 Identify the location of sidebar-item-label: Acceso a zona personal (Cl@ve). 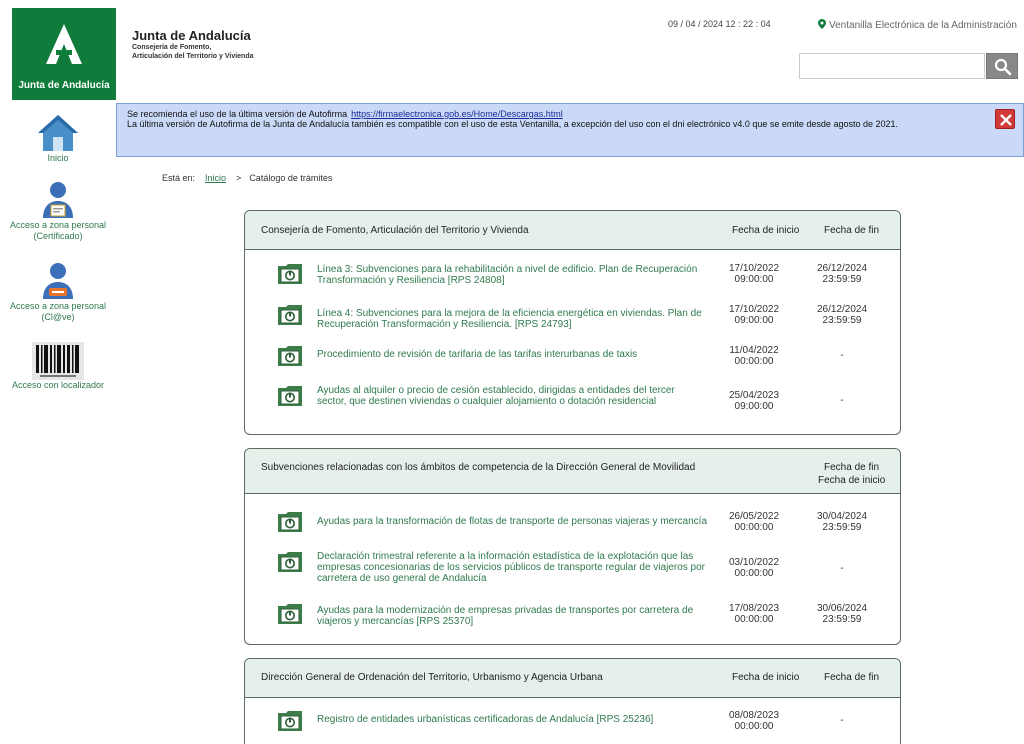
(58, 311).